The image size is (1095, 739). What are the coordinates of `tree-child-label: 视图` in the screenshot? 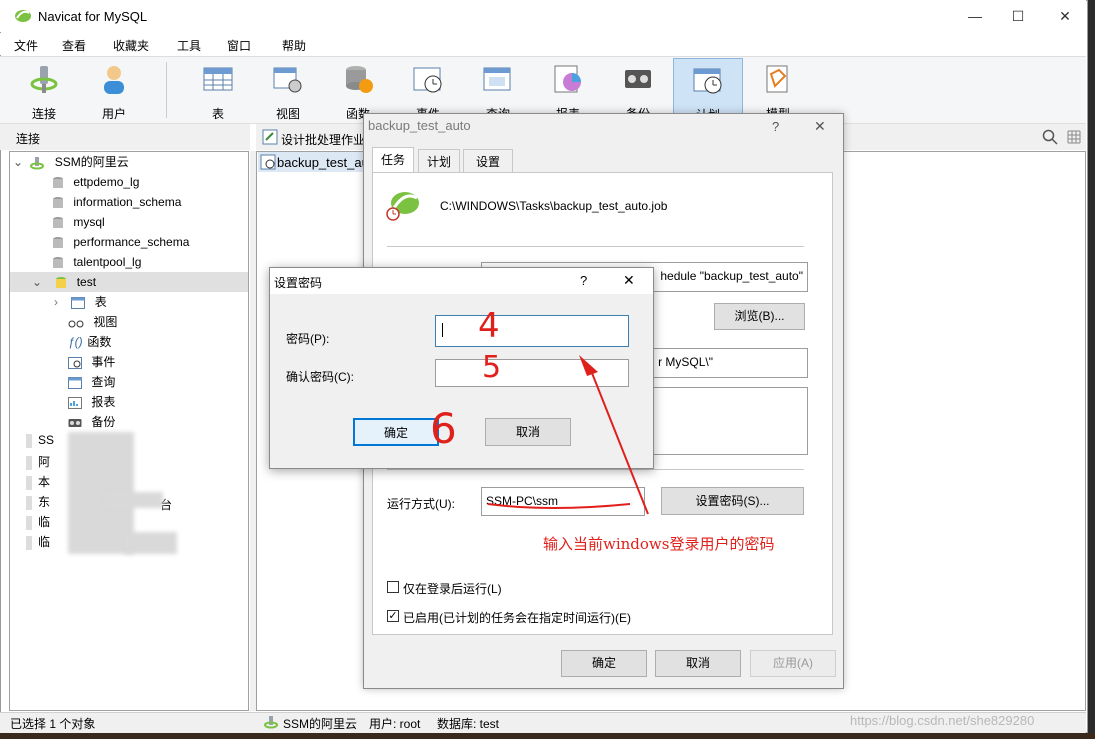 It's located at (105, 322).